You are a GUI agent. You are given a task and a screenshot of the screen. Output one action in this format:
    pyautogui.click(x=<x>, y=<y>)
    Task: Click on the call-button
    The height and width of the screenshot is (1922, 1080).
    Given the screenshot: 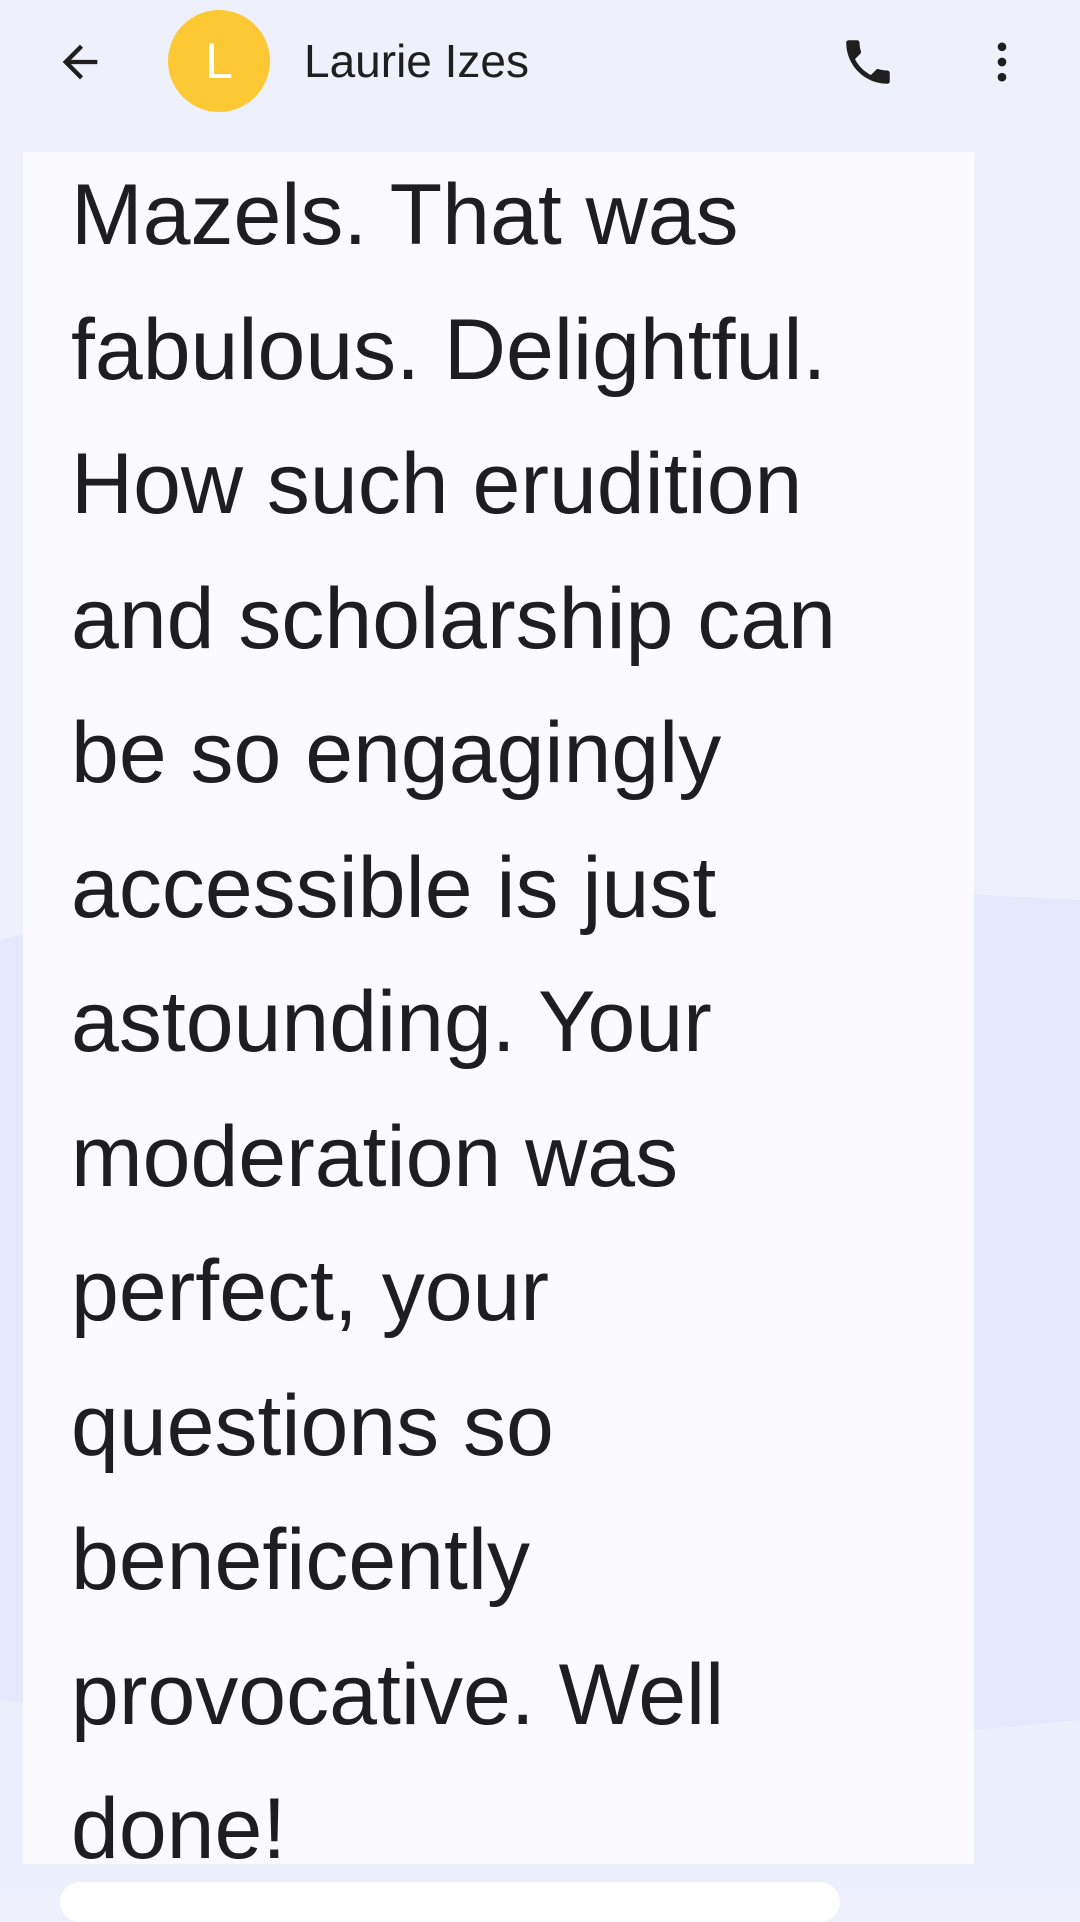 What is the action you would take?
    pyautogui.click(x=868, y=62)
    